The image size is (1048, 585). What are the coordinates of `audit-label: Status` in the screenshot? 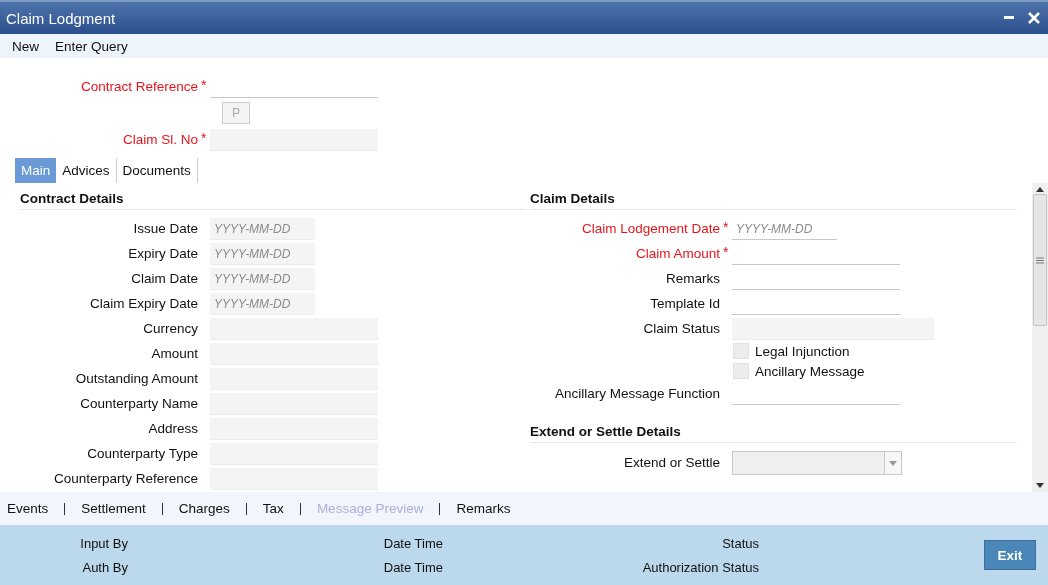 It's located at (740, 543).